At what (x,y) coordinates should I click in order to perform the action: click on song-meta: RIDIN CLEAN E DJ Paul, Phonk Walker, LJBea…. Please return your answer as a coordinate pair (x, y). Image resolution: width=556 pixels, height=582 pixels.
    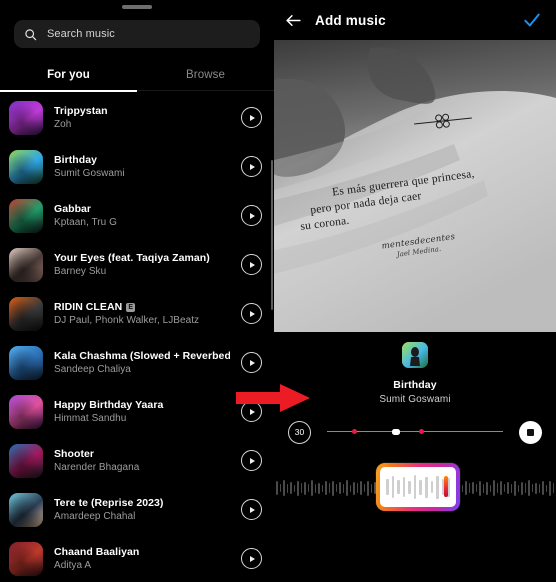
    Looking at the image, I should click on (142, 313).